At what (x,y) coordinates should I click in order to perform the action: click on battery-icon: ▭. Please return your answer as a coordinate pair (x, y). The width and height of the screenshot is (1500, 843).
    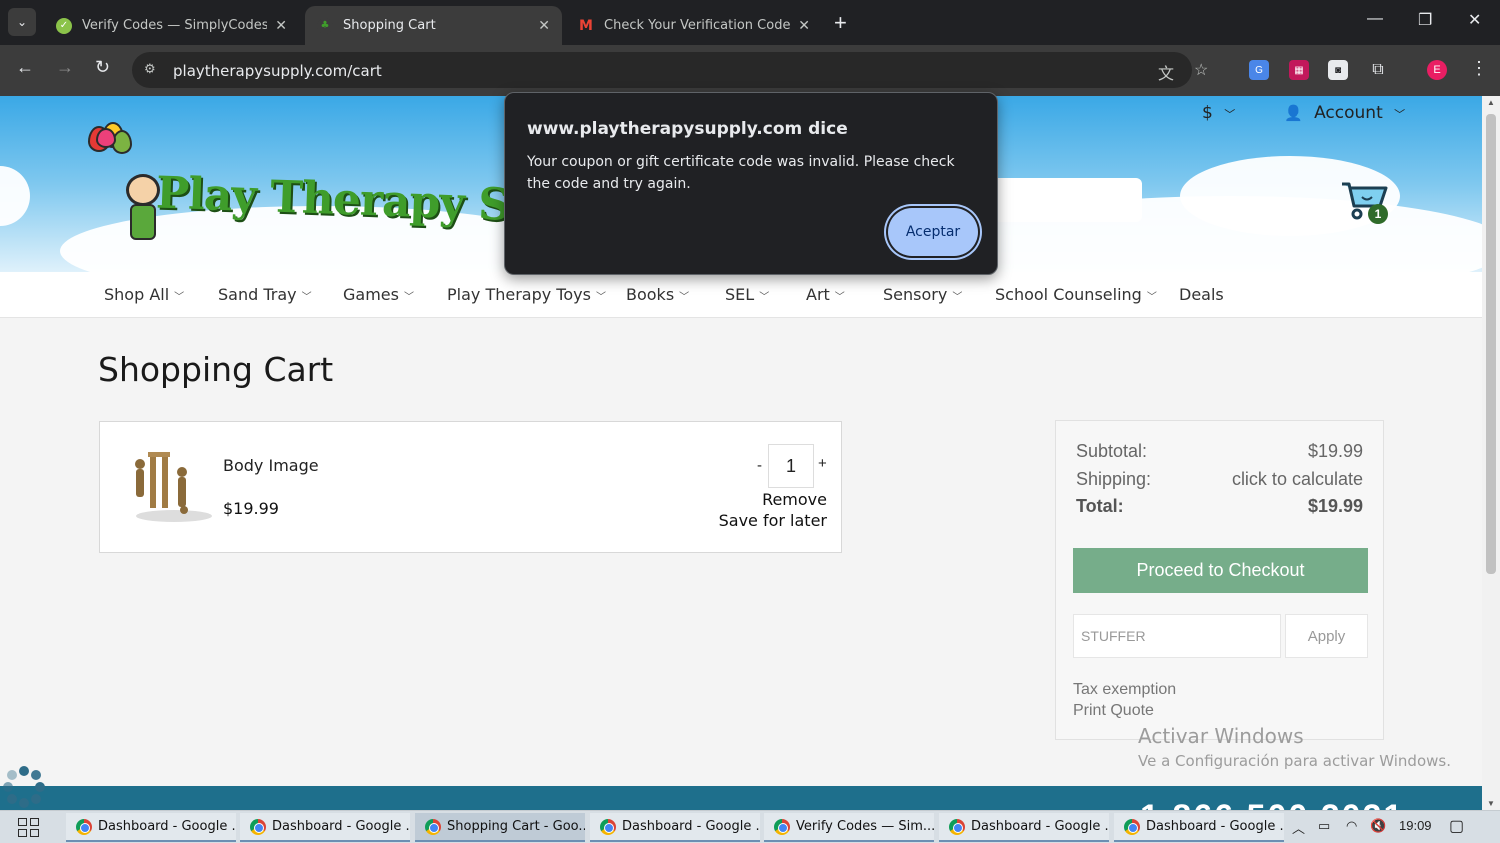
    Looking at the image, I should click on (1324, 826).